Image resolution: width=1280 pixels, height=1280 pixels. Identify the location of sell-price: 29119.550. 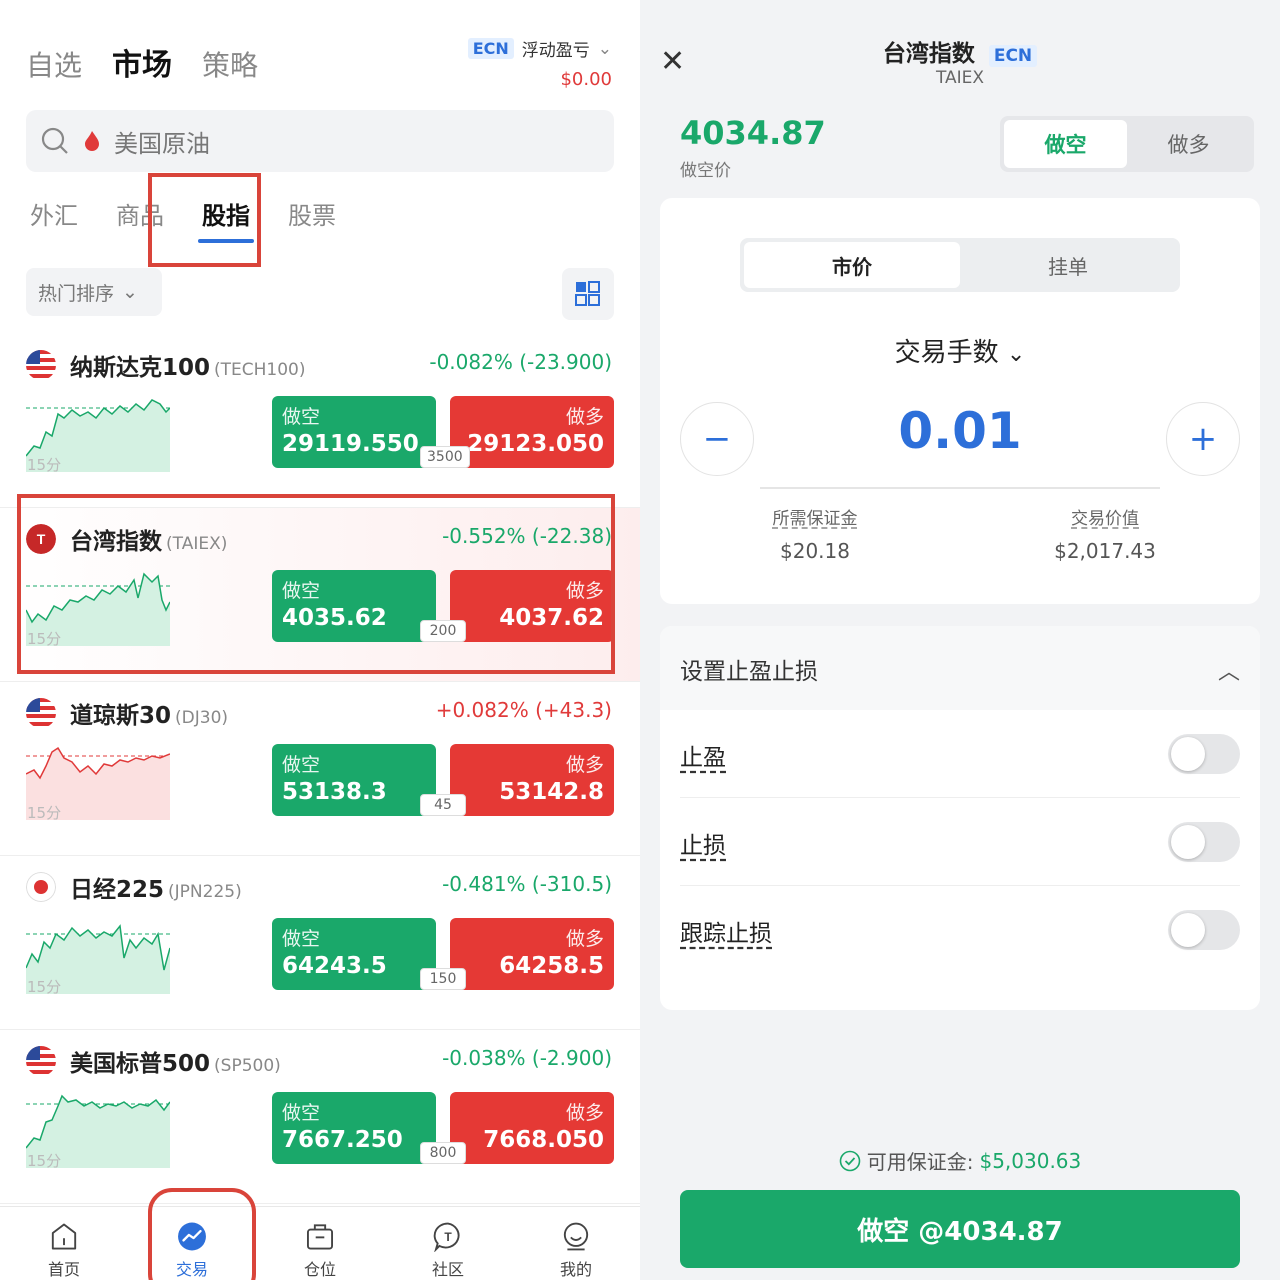
(350, 444).